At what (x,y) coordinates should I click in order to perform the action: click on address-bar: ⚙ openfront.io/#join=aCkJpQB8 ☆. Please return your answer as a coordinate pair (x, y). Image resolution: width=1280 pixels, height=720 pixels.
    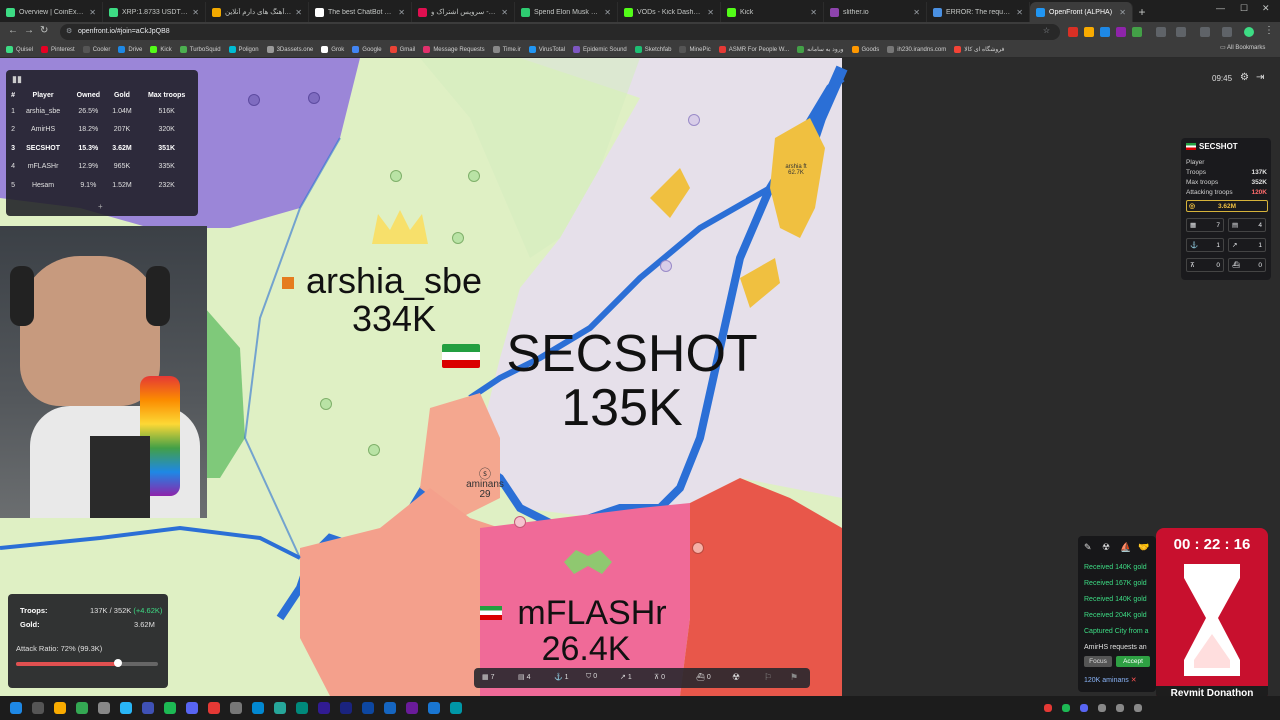
    Looking at the image, I should click on (560, 32).